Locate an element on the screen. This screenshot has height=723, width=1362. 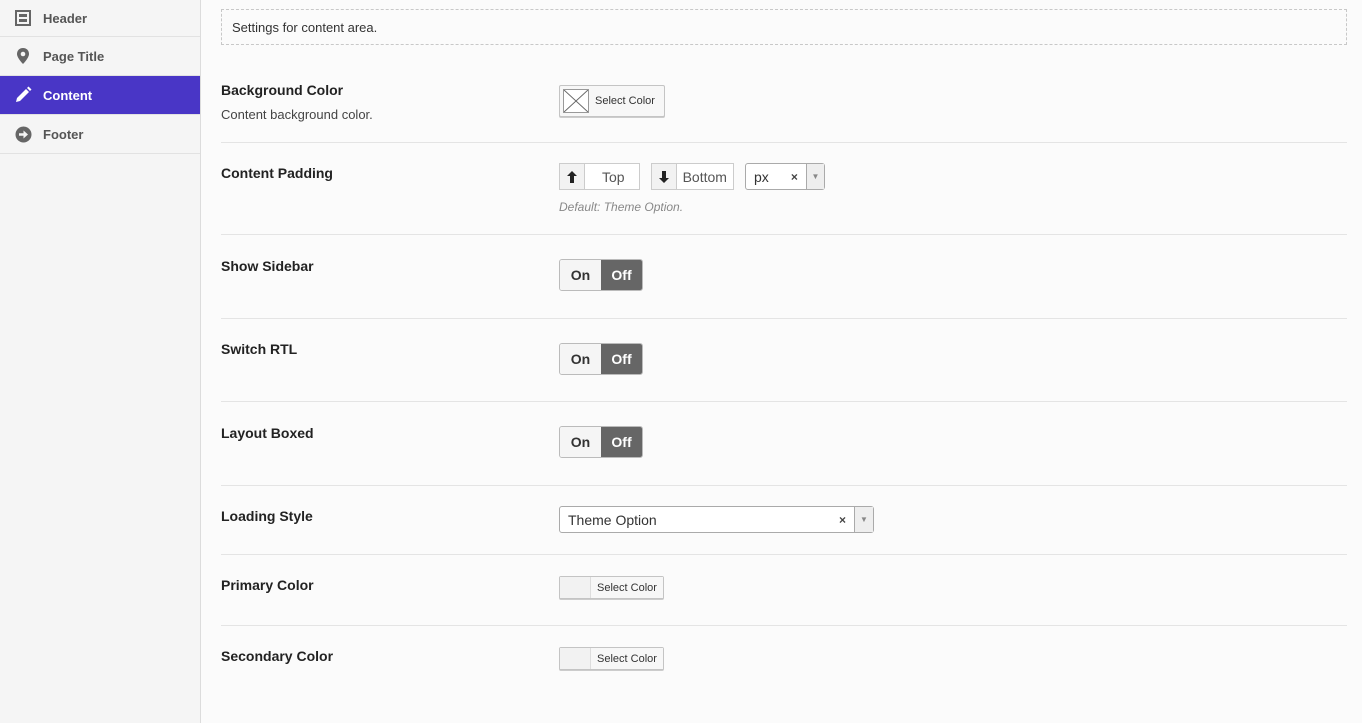
section-notice: Settings for content area. is located at coordinates (784, 27).